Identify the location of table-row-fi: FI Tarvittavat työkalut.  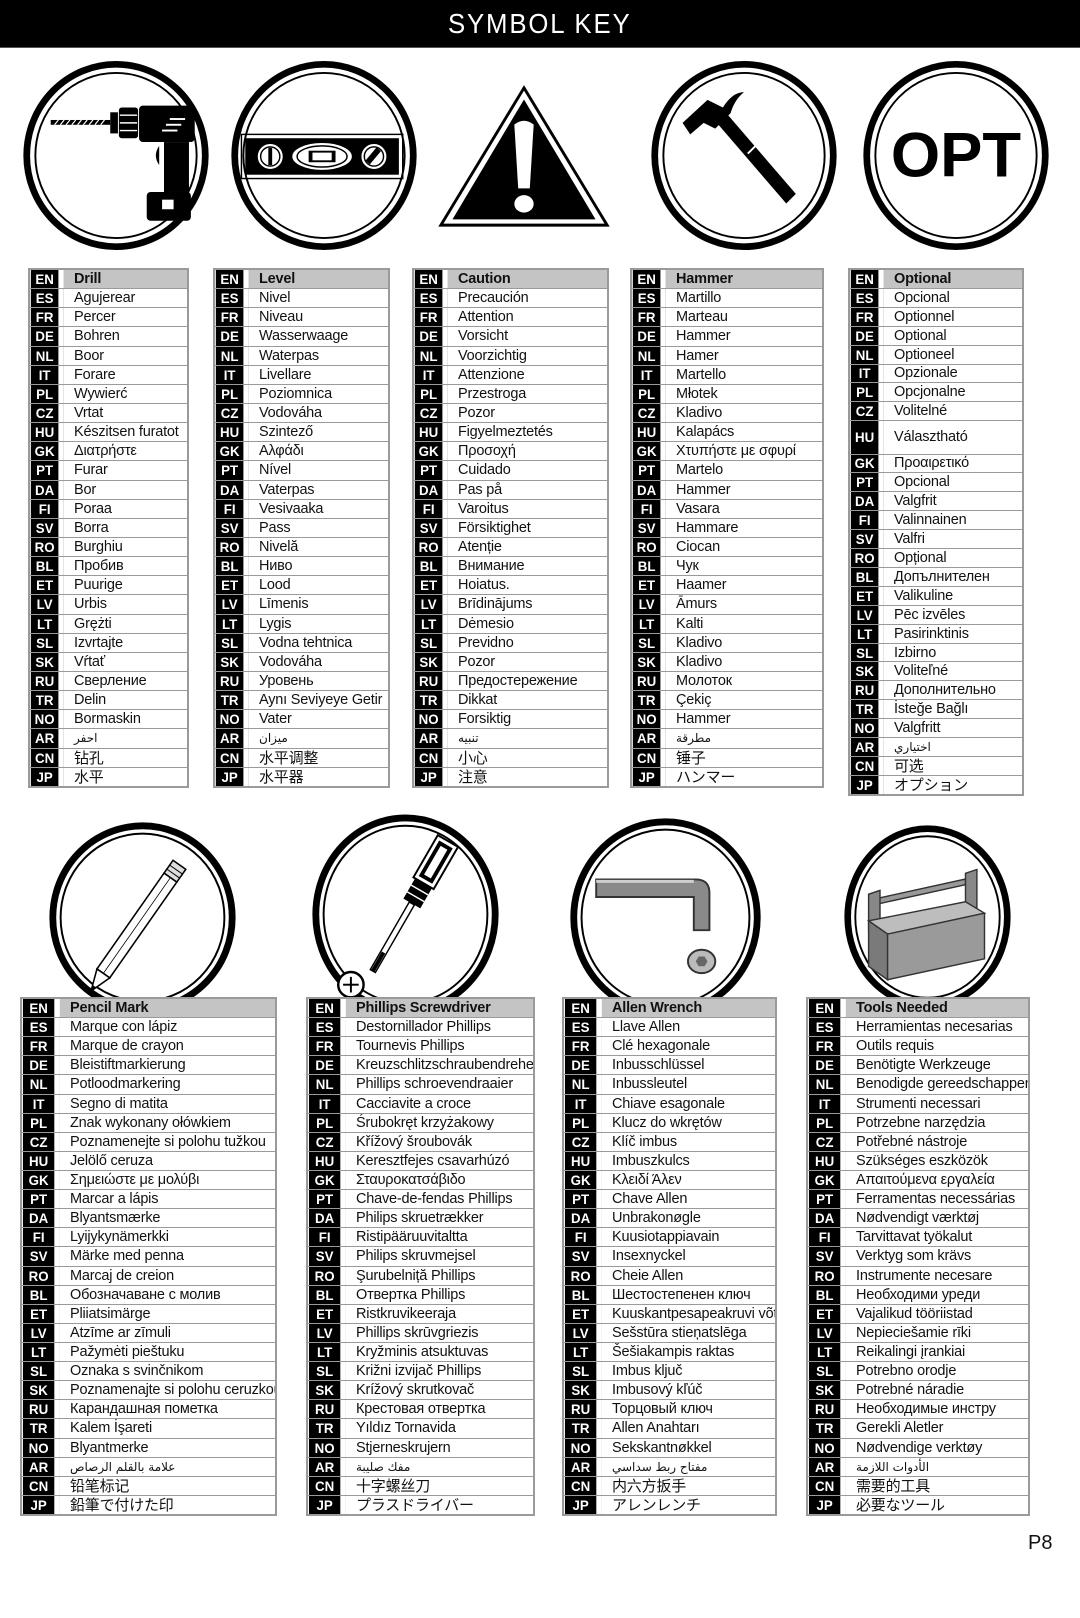
(918, 1238).